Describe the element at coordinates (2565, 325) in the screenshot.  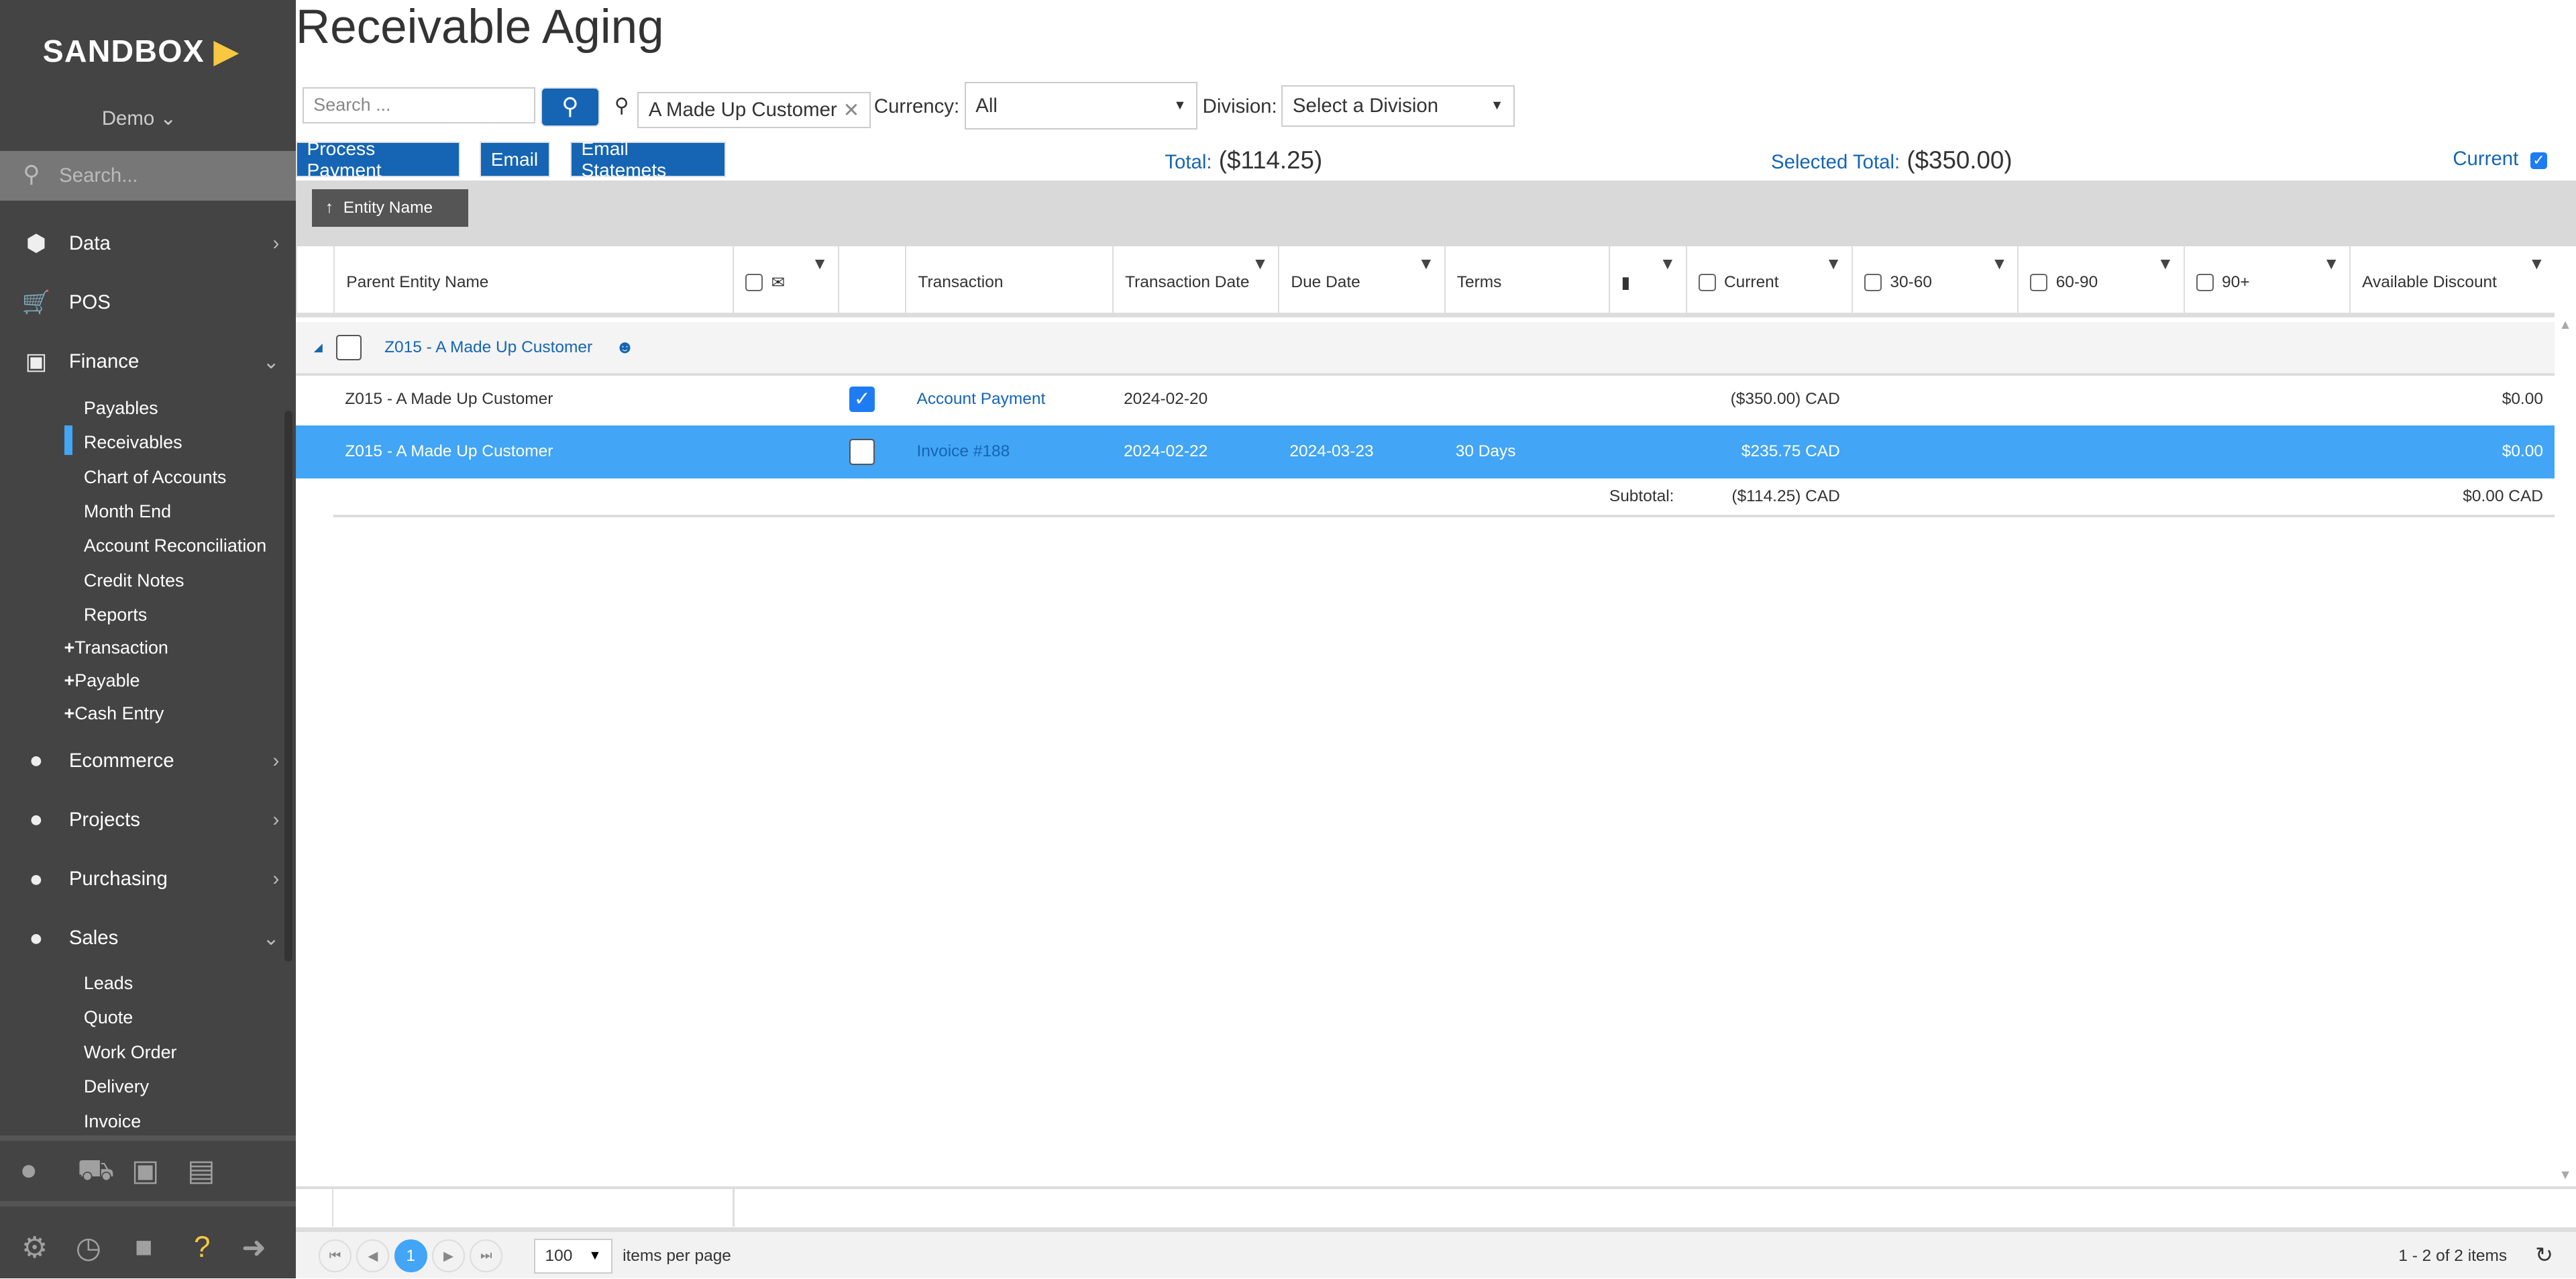
I see `scroll-up-icon: ▲` at that location.